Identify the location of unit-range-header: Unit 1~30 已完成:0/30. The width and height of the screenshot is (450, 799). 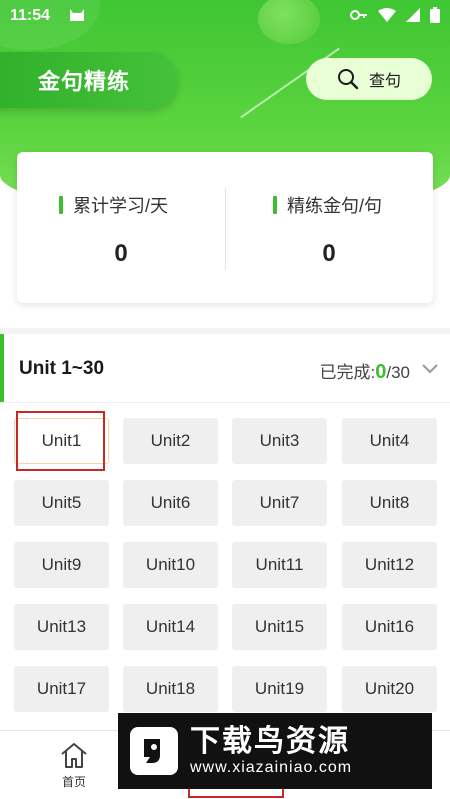
(225, 365).